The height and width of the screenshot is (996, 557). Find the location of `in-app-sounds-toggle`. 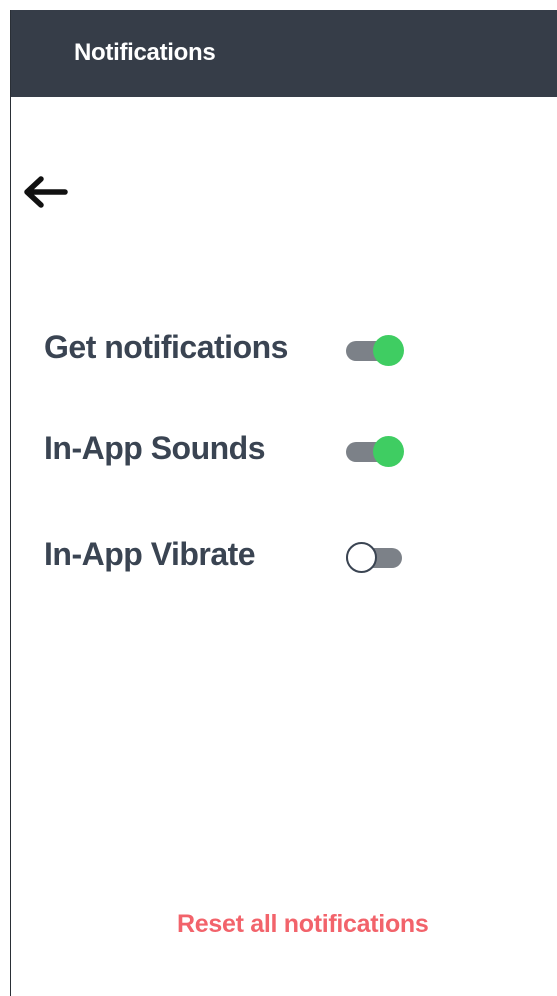

in-app-sounds-toggle is located at coordinates (376, 452).